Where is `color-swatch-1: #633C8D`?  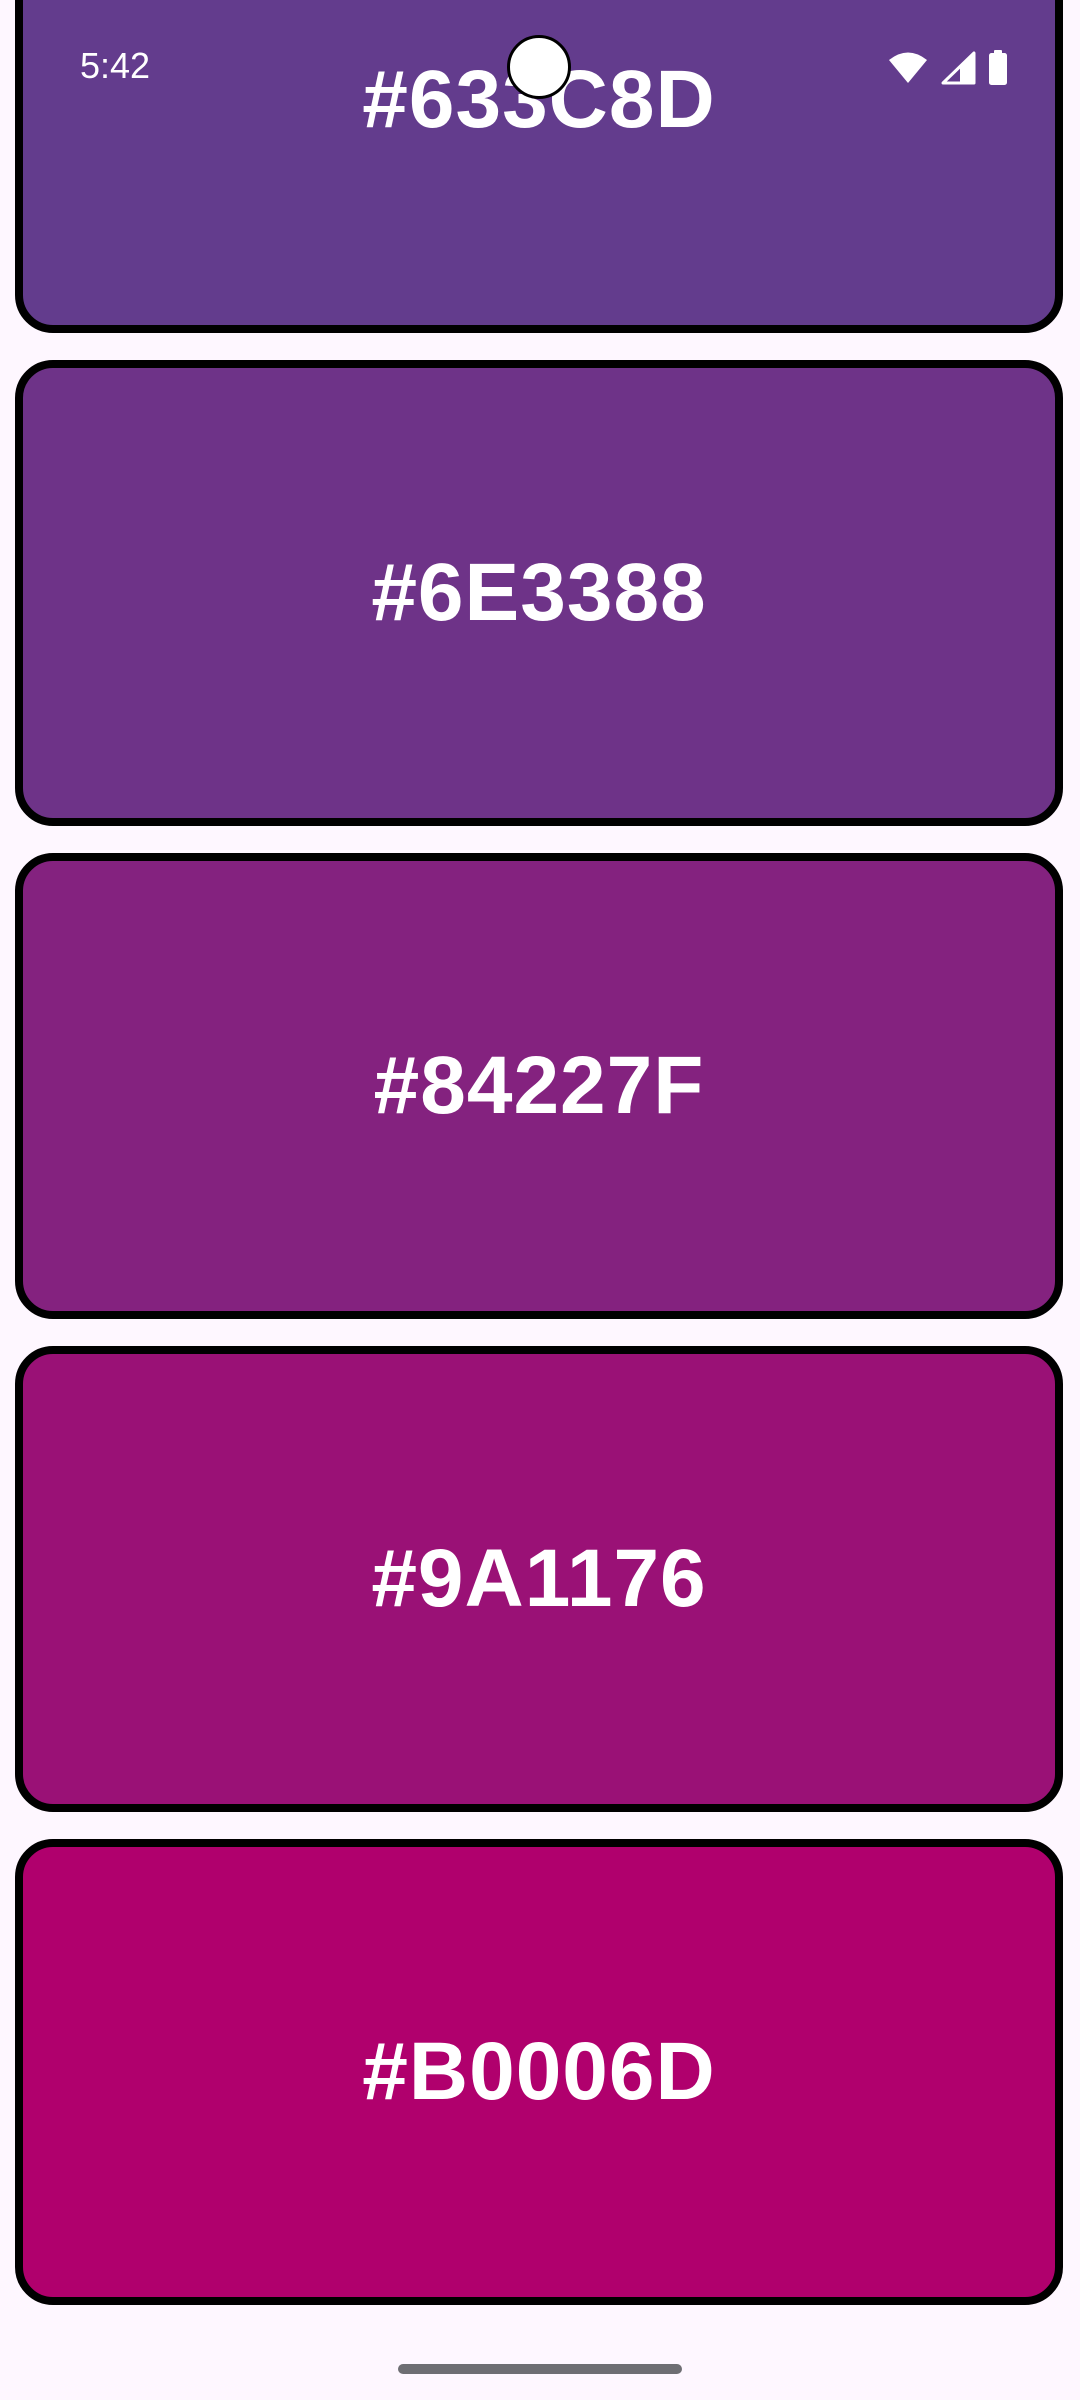
color-swatch-1: #633C8D is located at coordinates (539, 166).